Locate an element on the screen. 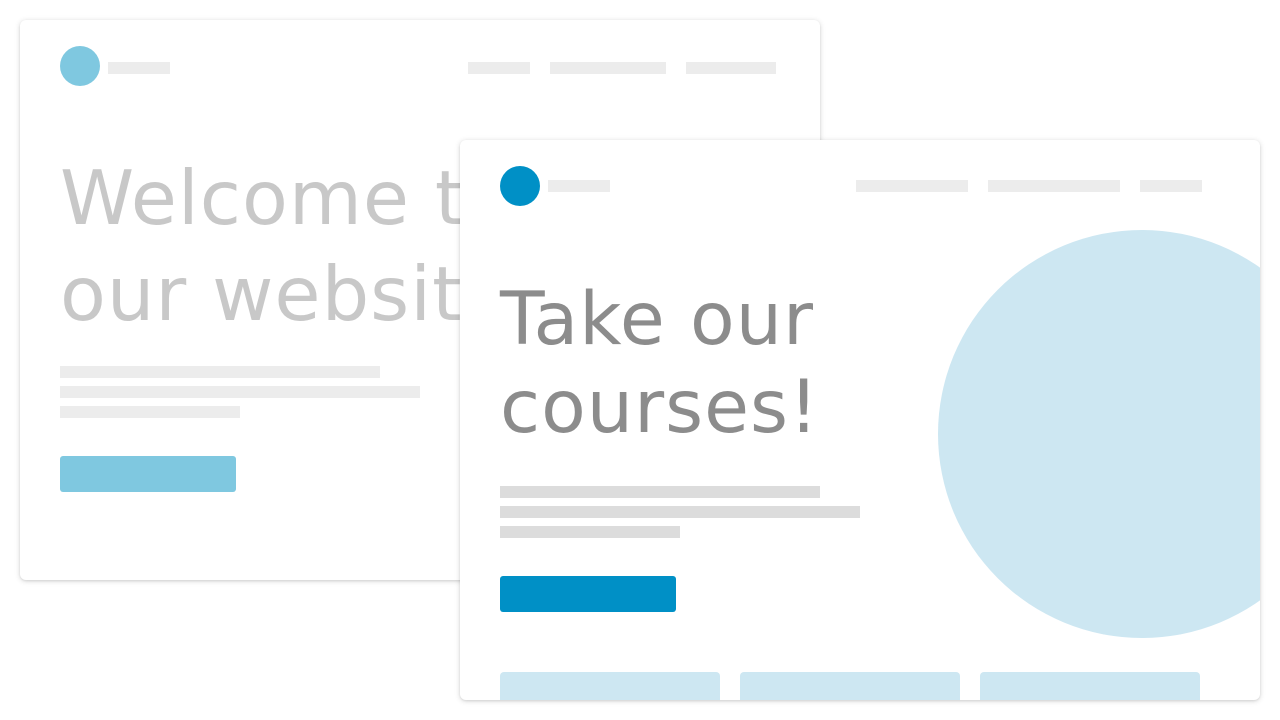  hero-headline: Welcome to our website is located at coordinates (285, 246).